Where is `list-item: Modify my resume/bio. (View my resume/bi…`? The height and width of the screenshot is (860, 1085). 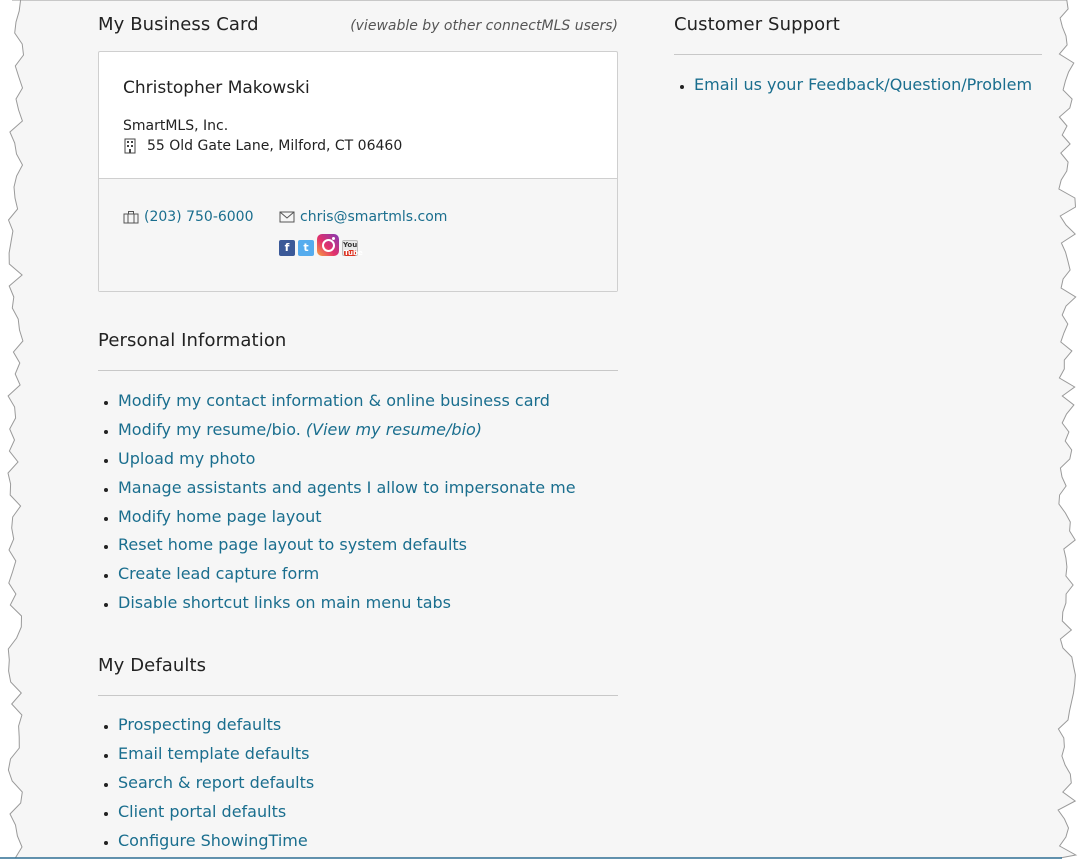
list-item: Modify my resume/bio. (View my resume/bi… is located at coordinates (368, 430).